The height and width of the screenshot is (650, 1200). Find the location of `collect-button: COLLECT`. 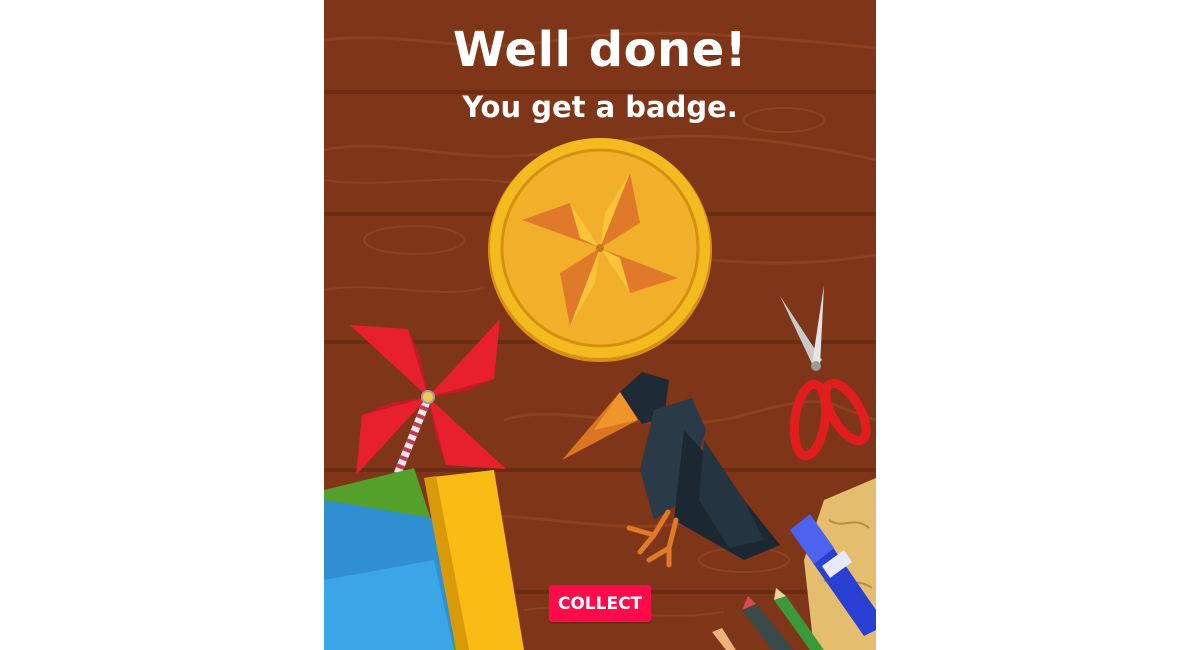

collect-button: COLLECT is located at coordinates (600, 603).